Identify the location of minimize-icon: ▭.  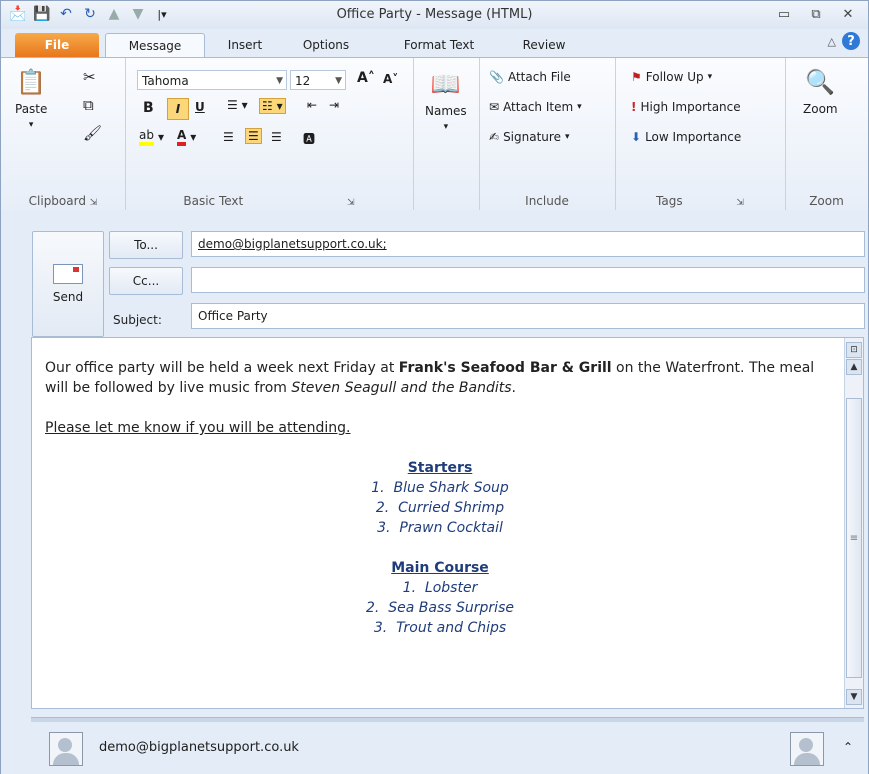
(784, 14).